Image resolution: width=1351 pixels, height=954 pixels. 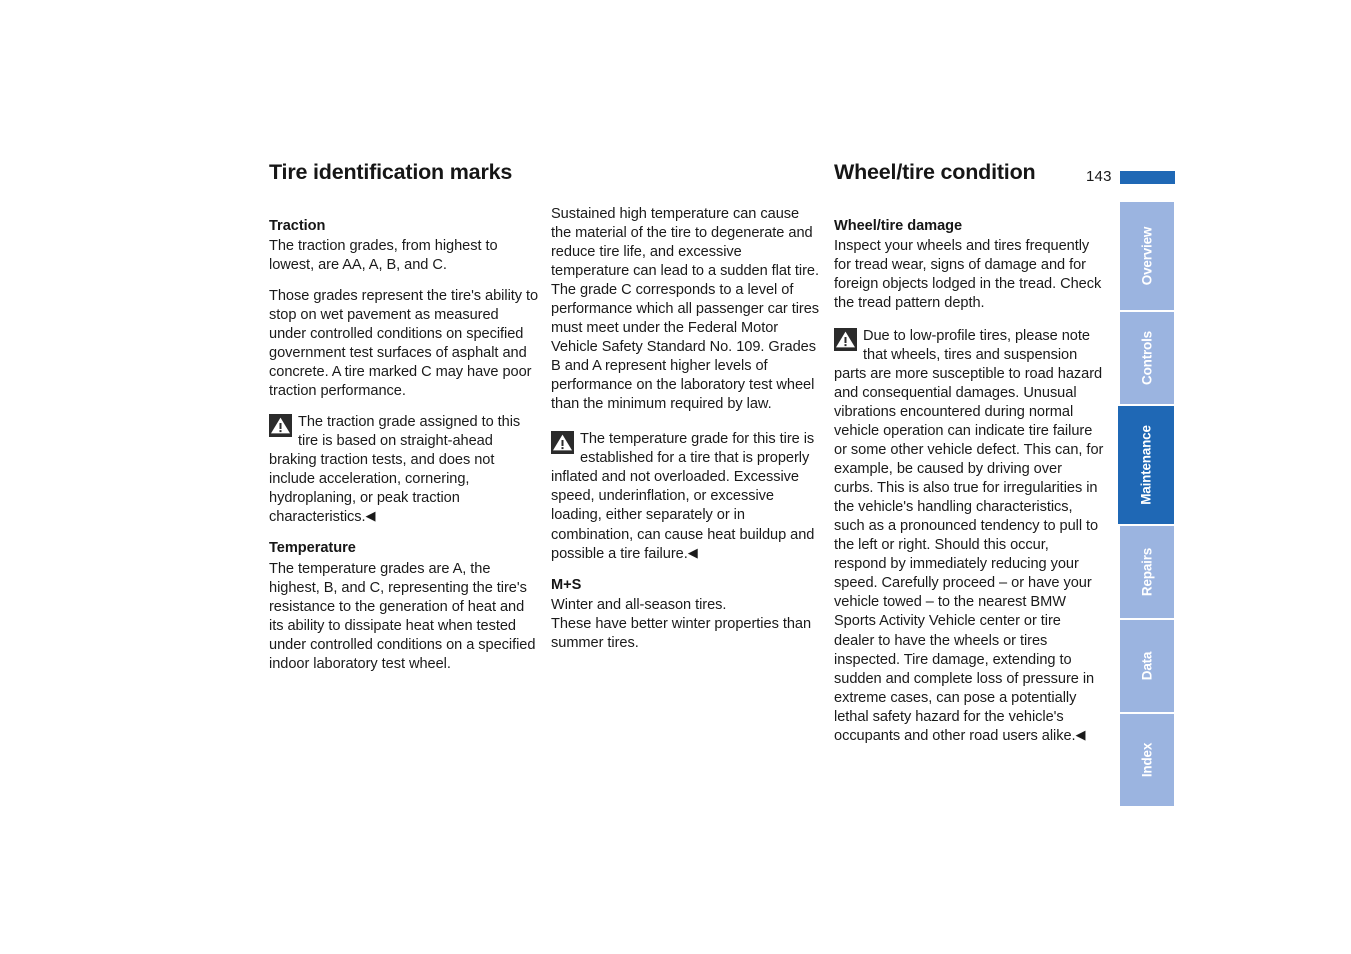 I want to click on tab-index: Index, so click(x=1147, y=760).